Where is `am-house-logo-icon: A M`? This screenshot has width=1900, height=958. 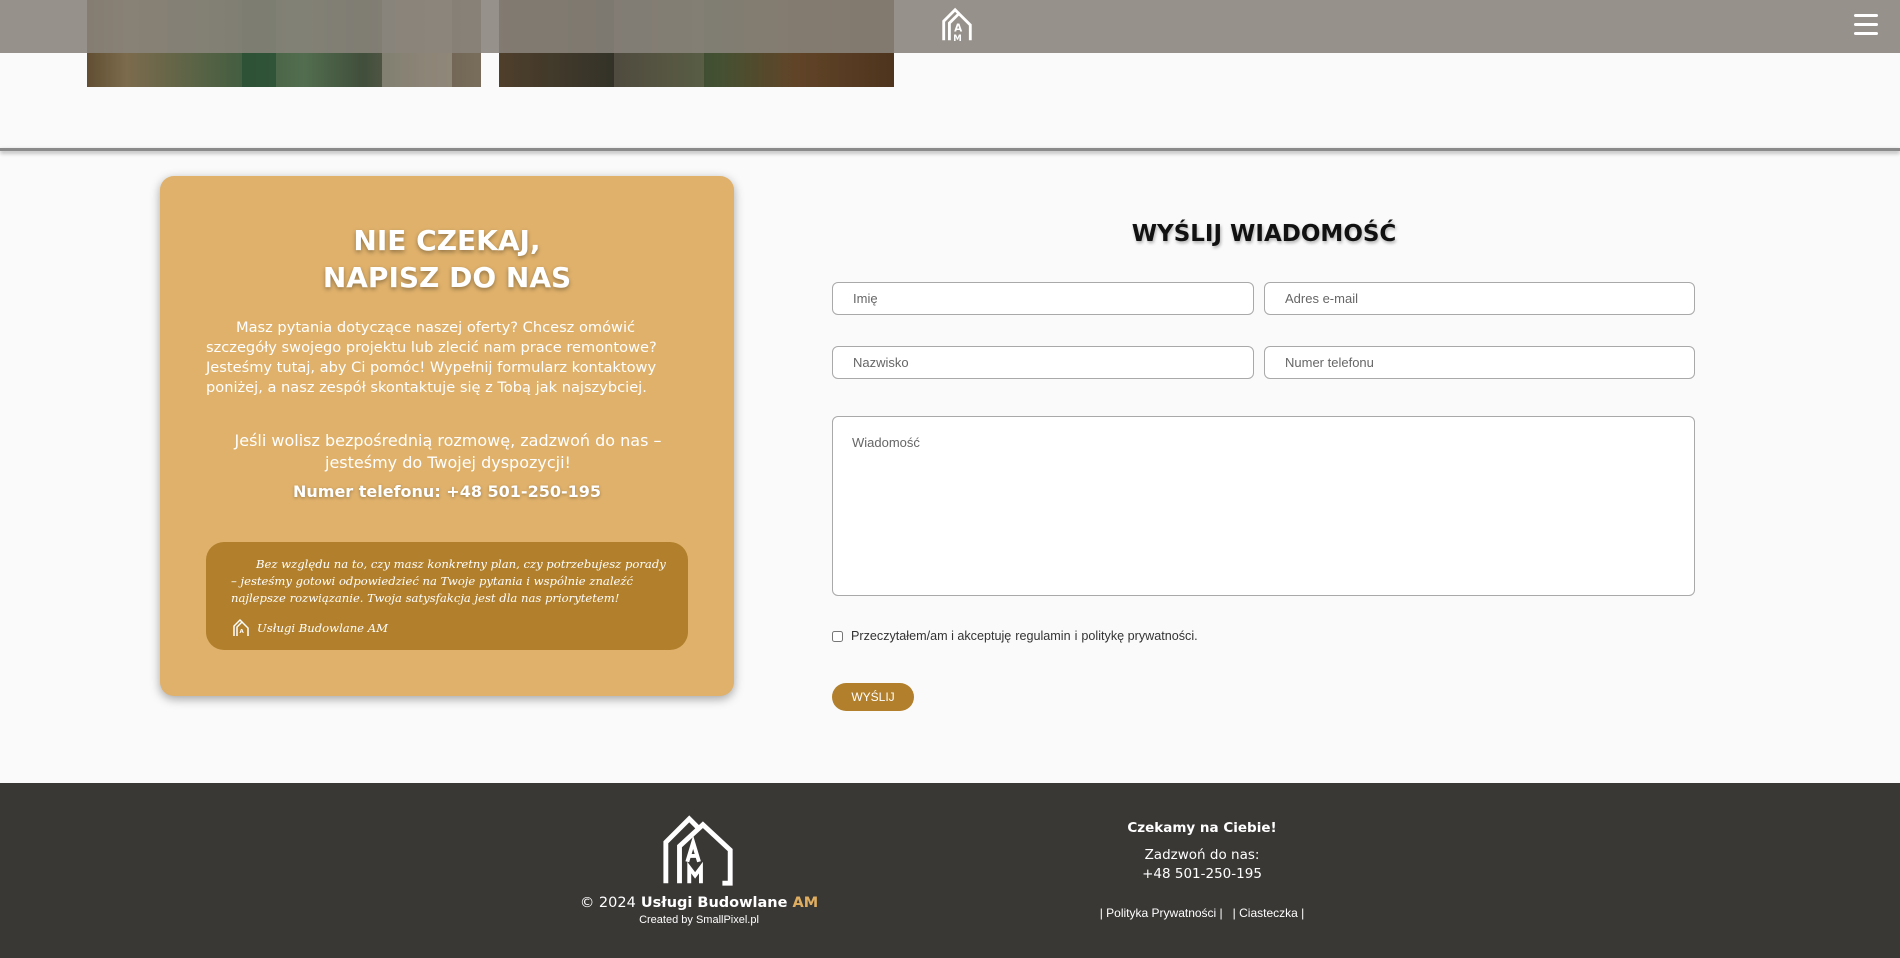
am-house-logo-icon: A M is located at coordinates (957, 25).